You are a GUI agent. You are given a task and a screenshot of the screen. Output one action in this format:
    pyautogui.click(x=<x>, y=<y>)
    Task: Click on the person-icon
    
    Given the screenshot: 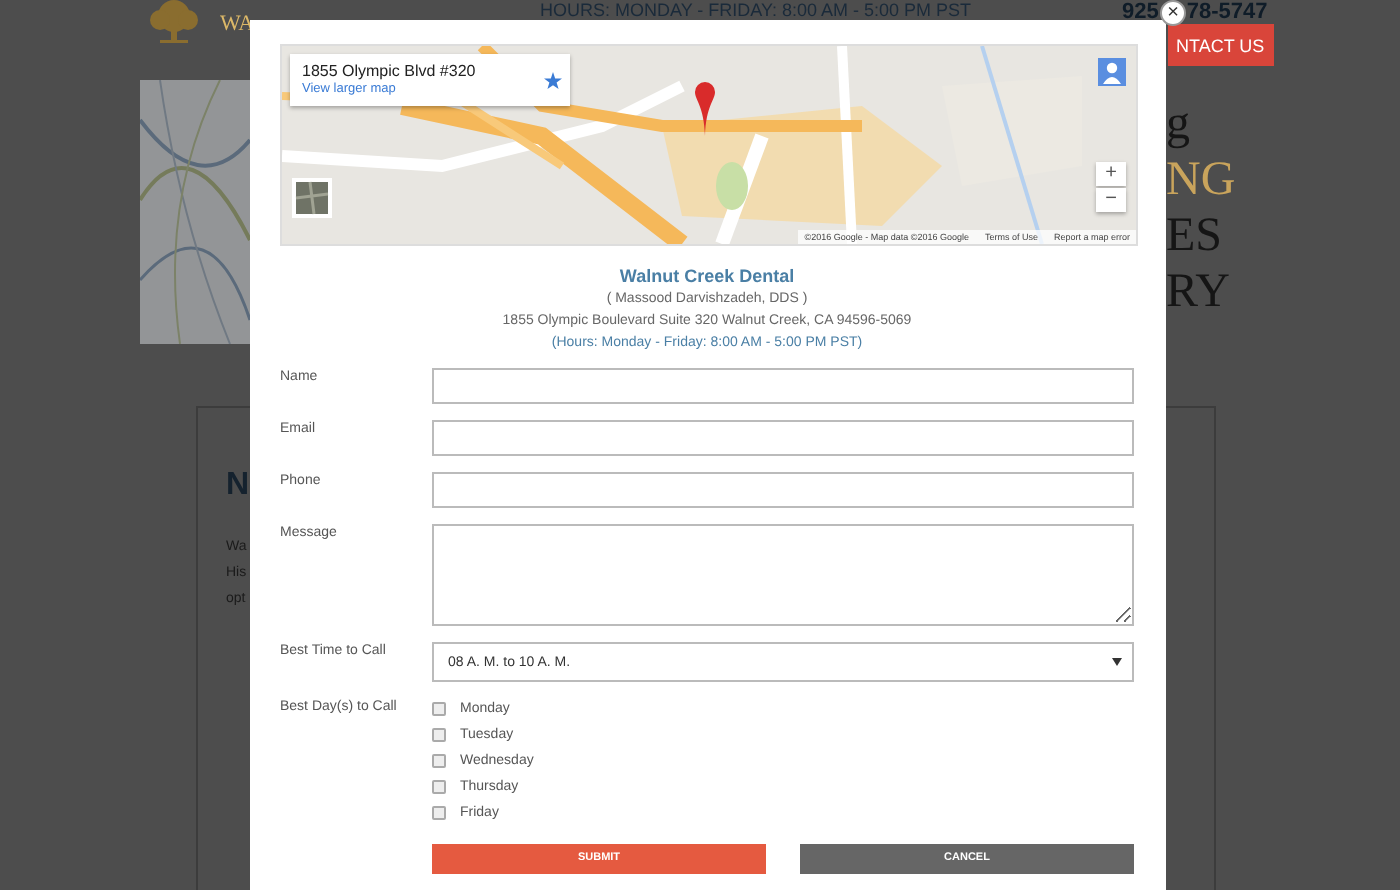 What is the action you would take?
    pyautogui.click(x=1112, y=72)
    